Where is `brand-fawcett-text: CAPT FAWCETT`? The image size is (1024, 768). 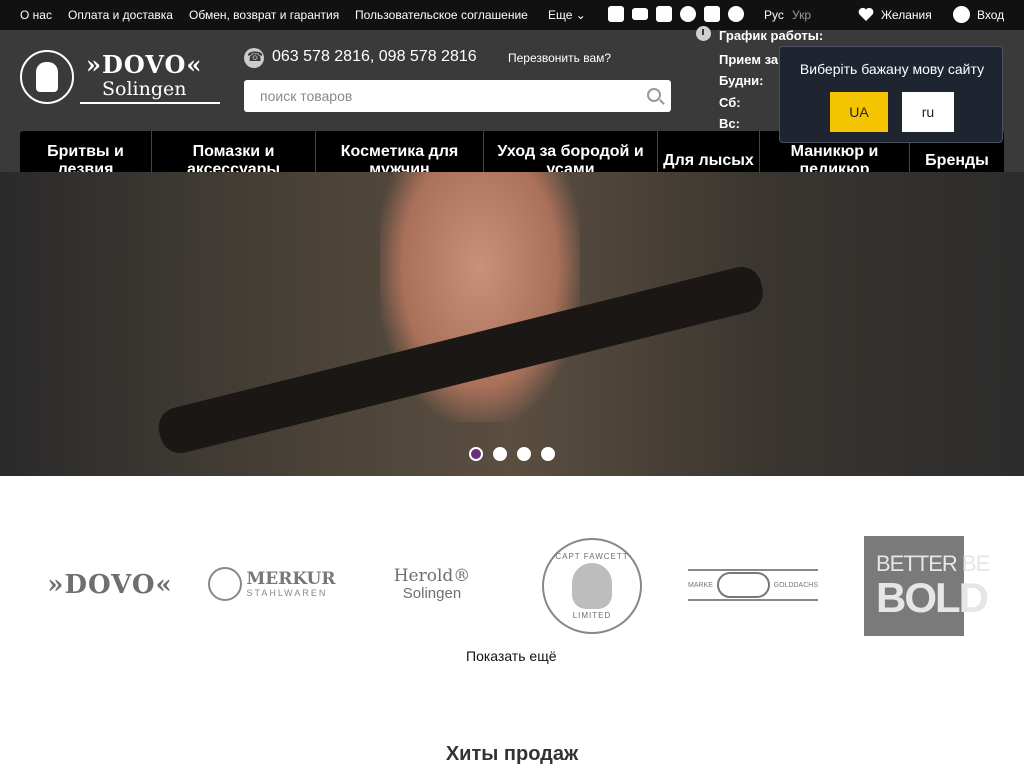 brand-fawcett-text: CAPT FAWCETT is located at coordinates (592, 556).